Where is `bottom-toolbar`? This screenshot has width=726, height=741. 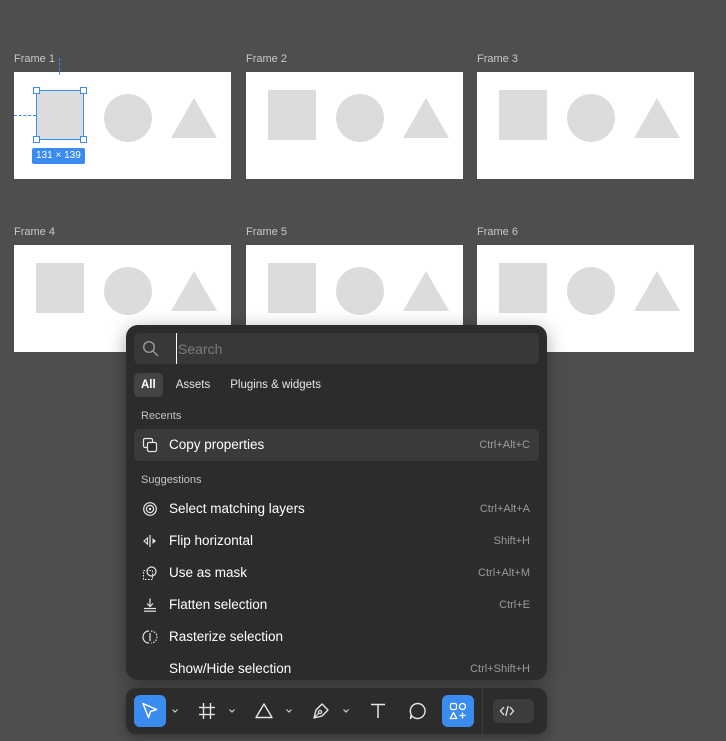 bottom-toolbar is located at coordinates (336, 711).